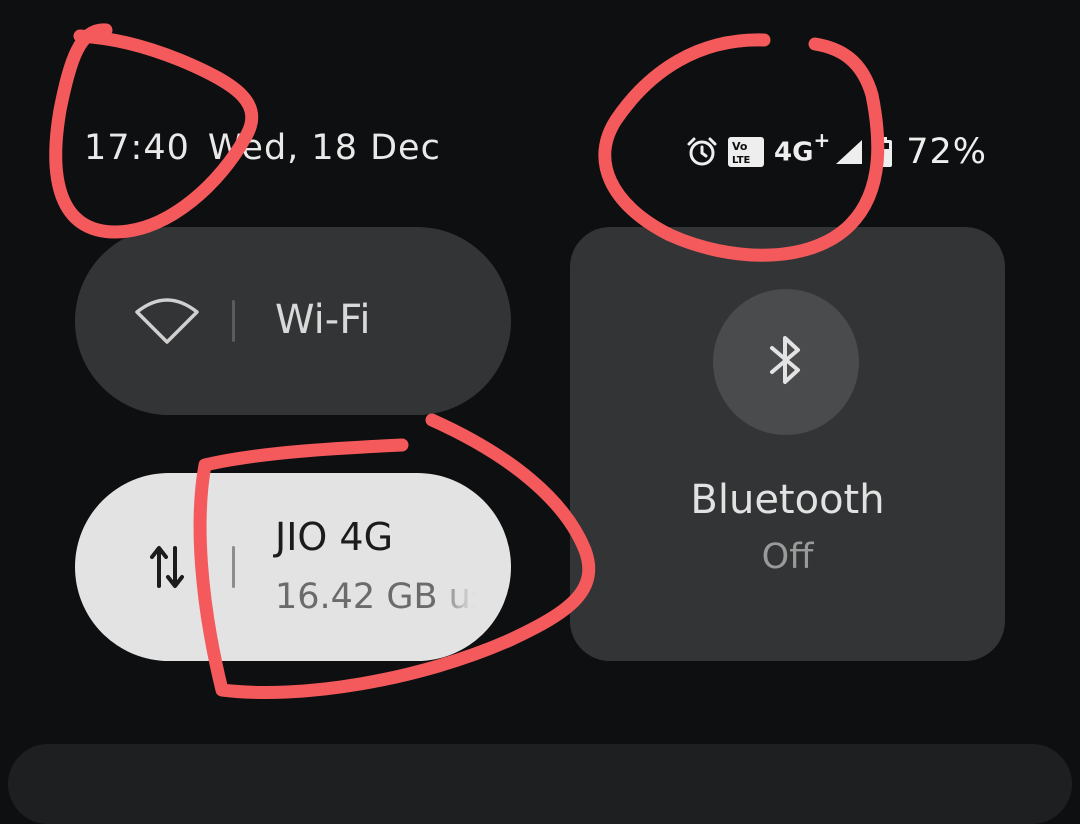 The width and height of the screenshot is (1080, 824). I want to click on network-type: 4G+, so click(802, 148).